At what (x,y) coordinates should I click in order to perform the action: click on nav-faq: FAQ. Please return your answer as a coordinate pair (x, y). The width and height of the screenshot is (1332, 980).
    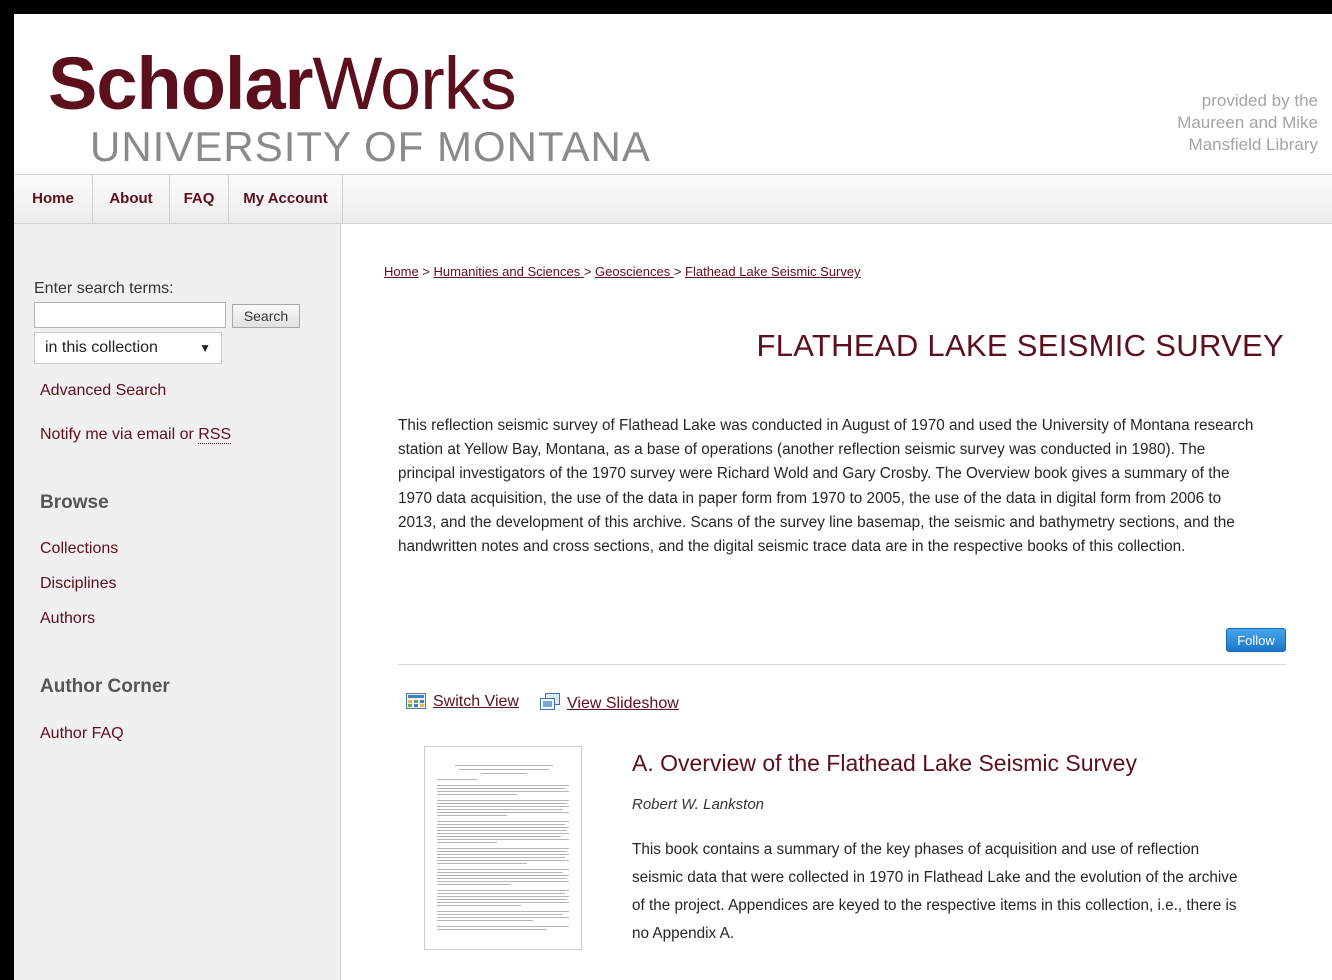
    Looking at the image, I should click on (199, 199).